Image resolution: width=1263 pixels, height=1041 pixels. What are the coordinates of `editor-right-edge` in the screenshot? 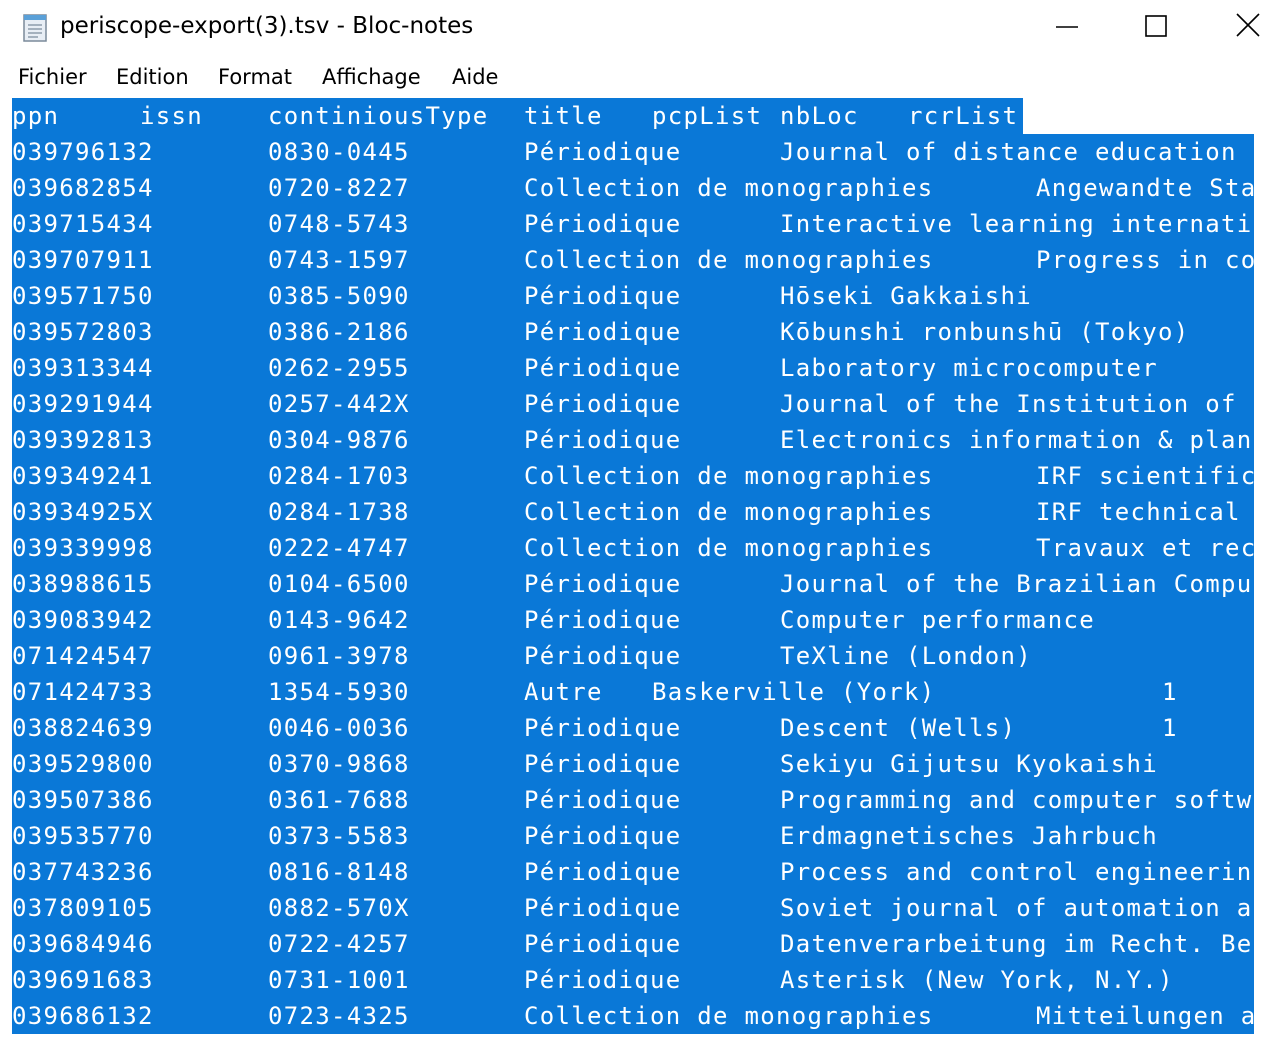 It's located at (1258, 567).